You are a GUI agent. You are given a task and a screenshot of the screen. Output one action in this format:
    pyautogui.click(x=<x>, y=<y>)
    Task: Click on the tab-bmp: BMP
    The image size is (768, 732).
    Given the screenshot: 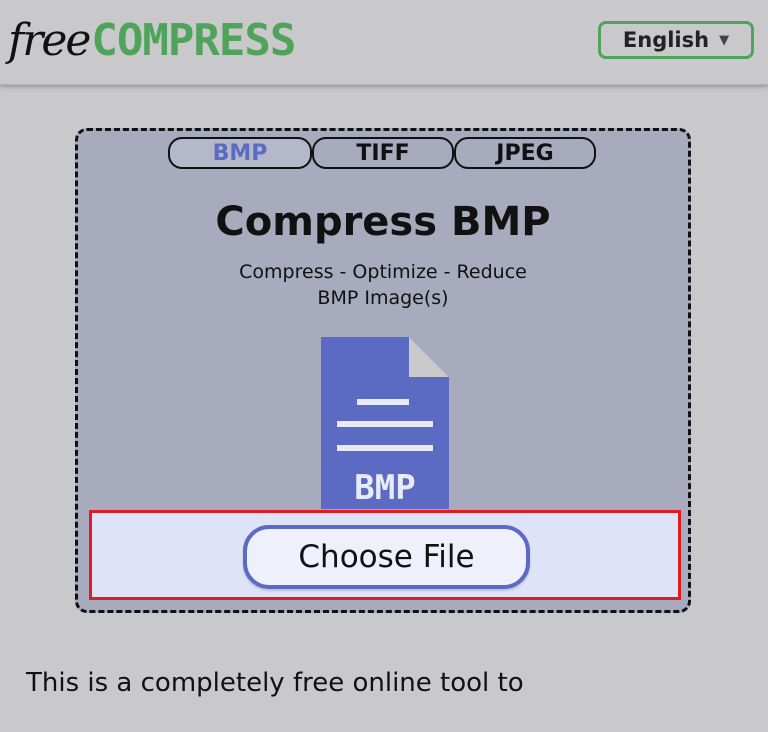 What is the action you would take?
    pyautogui.click(x=240, y=153)
    